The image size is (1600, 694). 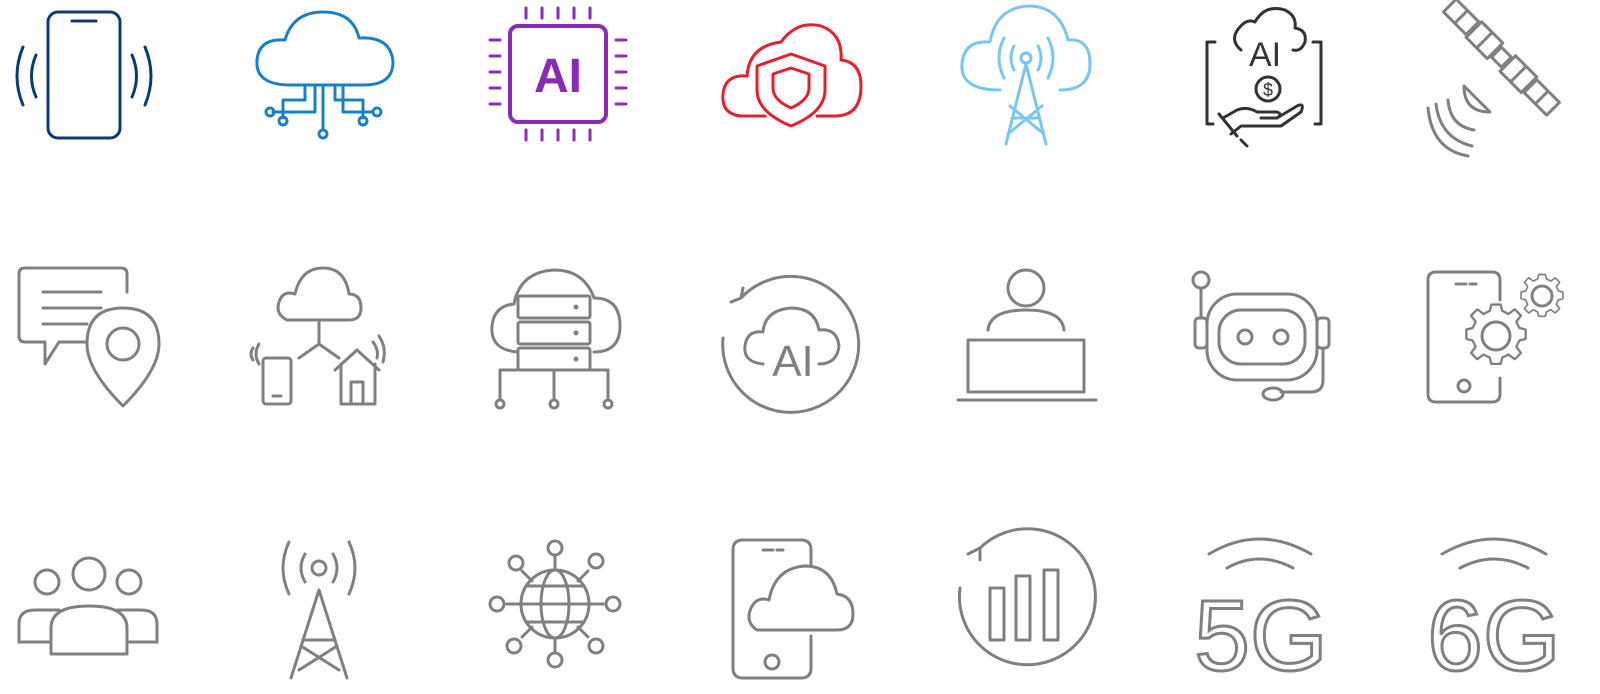 What do you see at coordinates (323, 614) in the screenshot?
I see `cell-tower-icon` at bounding box center [323, 614].